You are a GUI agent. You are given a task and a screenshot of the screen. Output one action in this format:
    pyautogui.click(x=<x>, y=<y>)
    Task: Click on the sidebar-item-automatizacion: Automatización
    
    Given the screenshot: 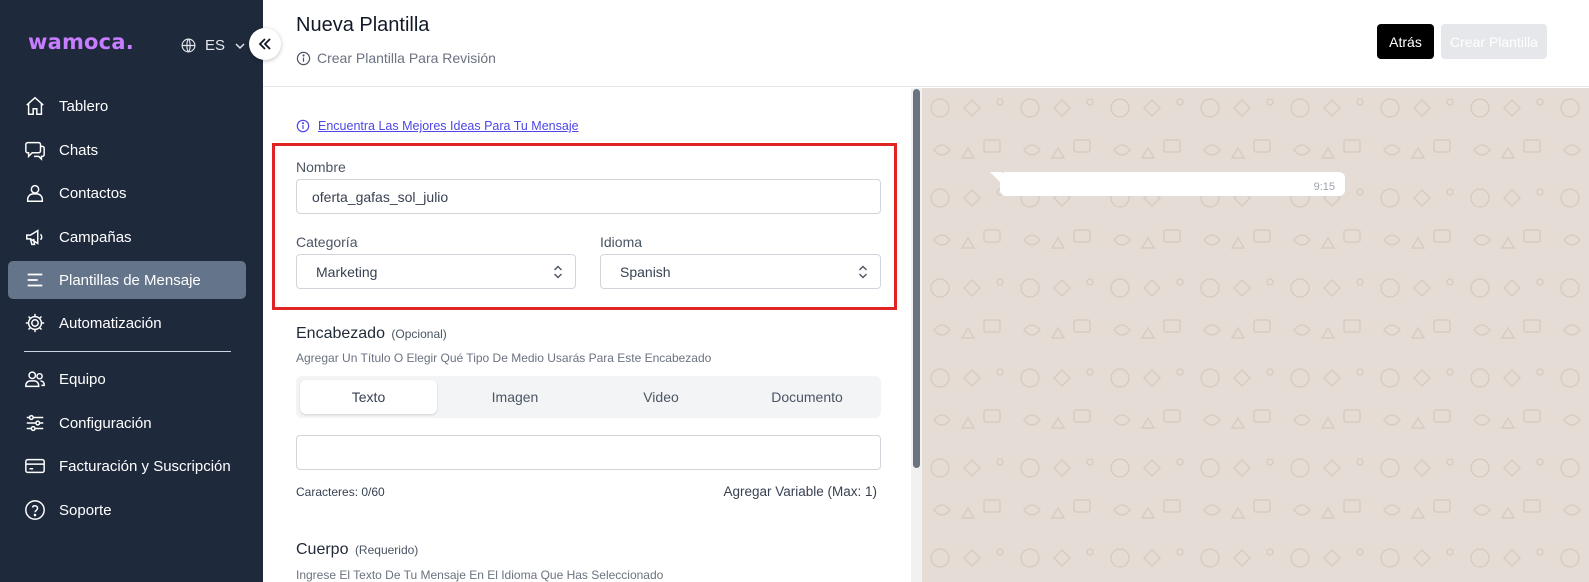 What is the action you would take?
    pyautogui.click(x=127, y=323)
    